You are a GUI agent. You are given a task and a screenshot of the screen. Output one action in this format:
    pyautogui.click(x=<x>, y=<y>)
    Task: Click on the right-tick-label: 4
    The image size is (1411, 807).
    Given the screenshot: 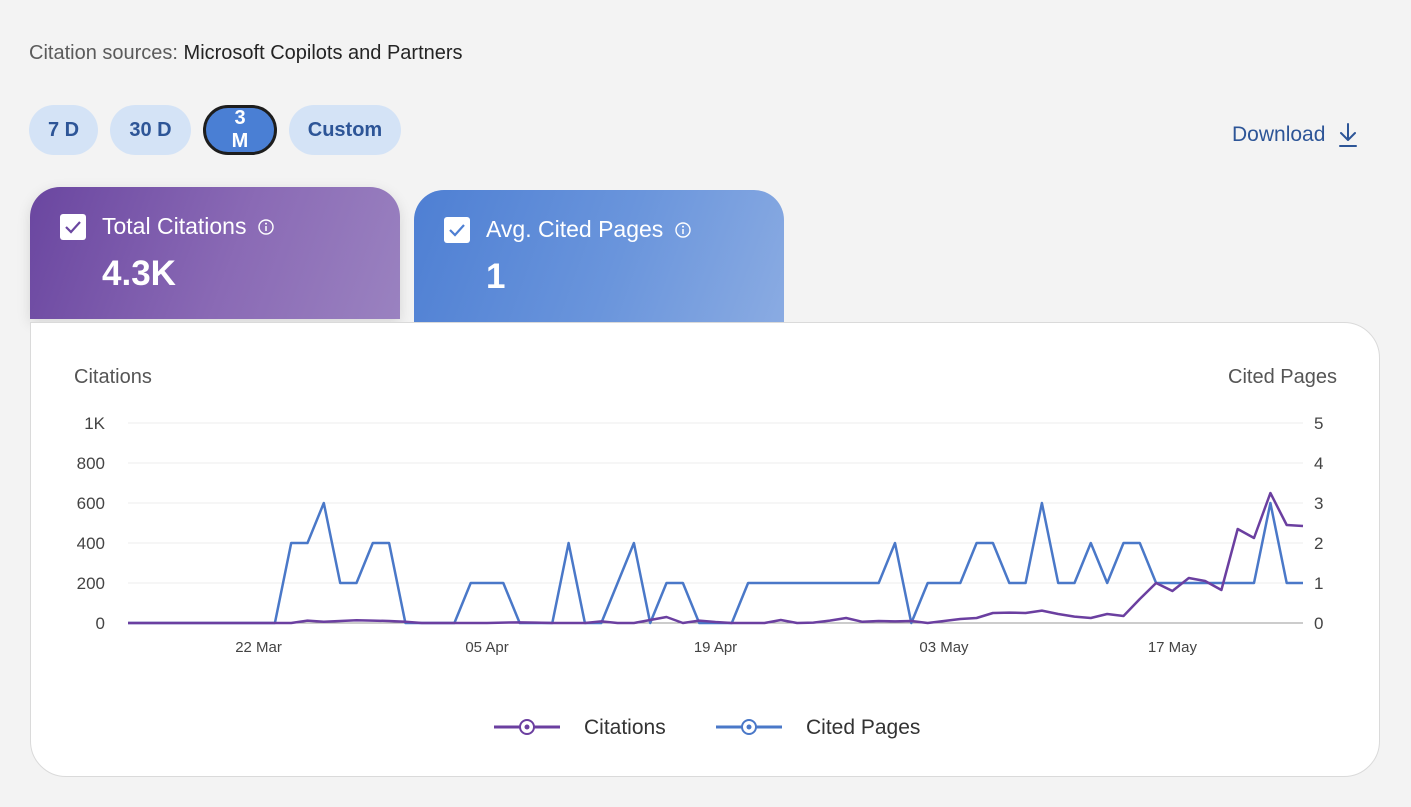 What is the action you would take?
    pyautogui.click(x=1318, y=463)
    